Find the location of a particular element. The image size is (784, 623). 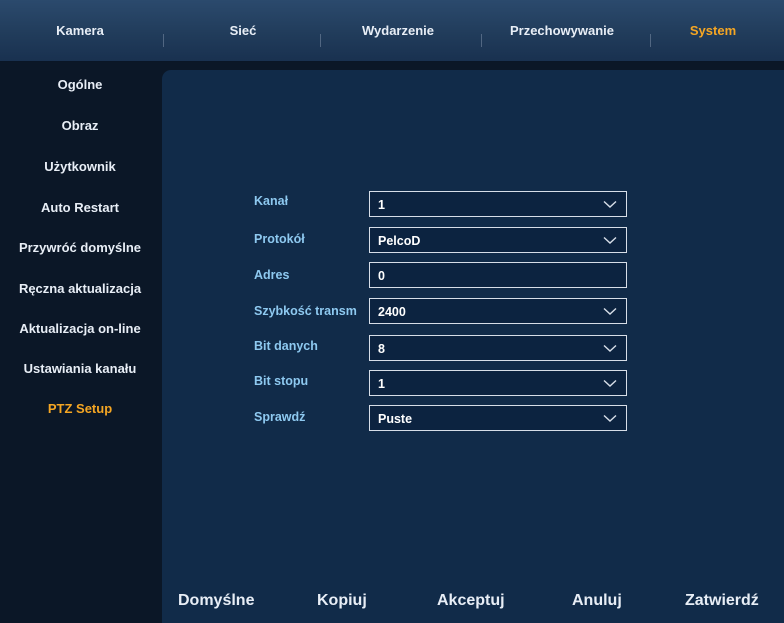

tab-przechowywanie: Przechowywanie is located at coordinates (562, 30).